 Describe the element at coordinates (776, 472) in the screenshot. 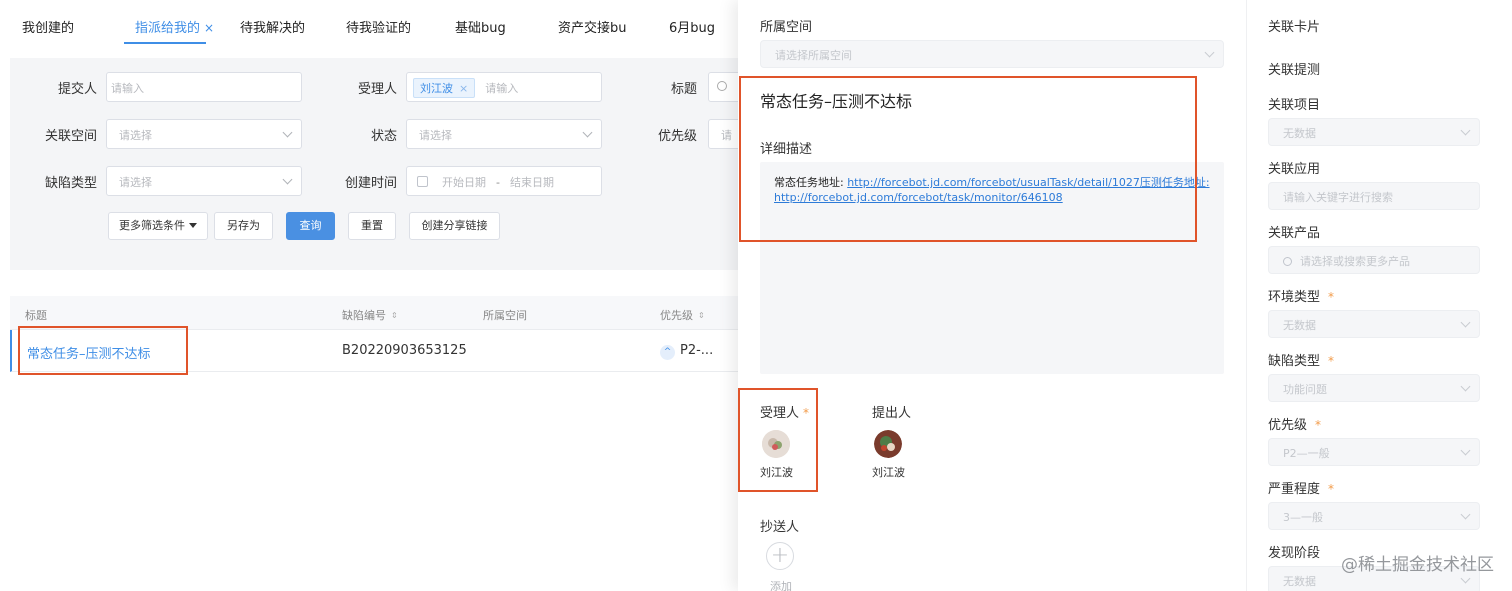

I see `assignee-name: 刘江波` at that location.